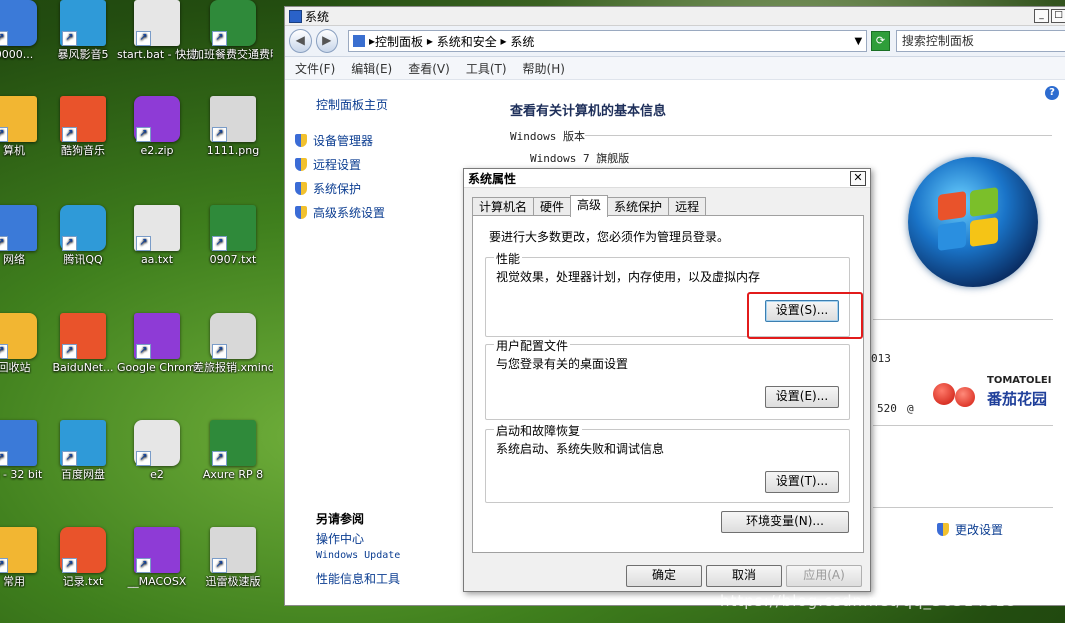 The height and width of the screenshot is (623, 1065). I want to click on menu-file: 文件(F), so click(315, 68).